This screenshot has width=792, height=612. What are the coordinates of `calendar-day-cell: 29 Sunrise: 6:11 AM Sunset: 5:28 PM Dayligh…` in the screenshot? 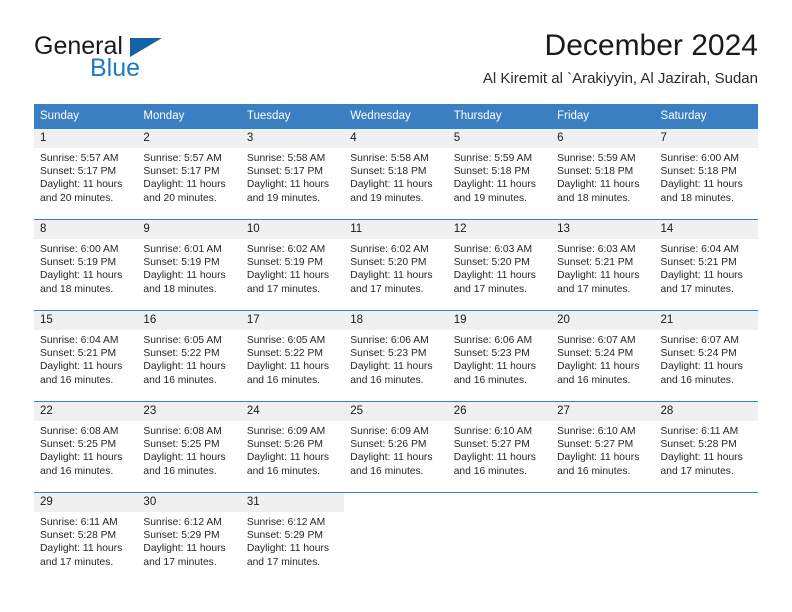 It's located at (86, 537).